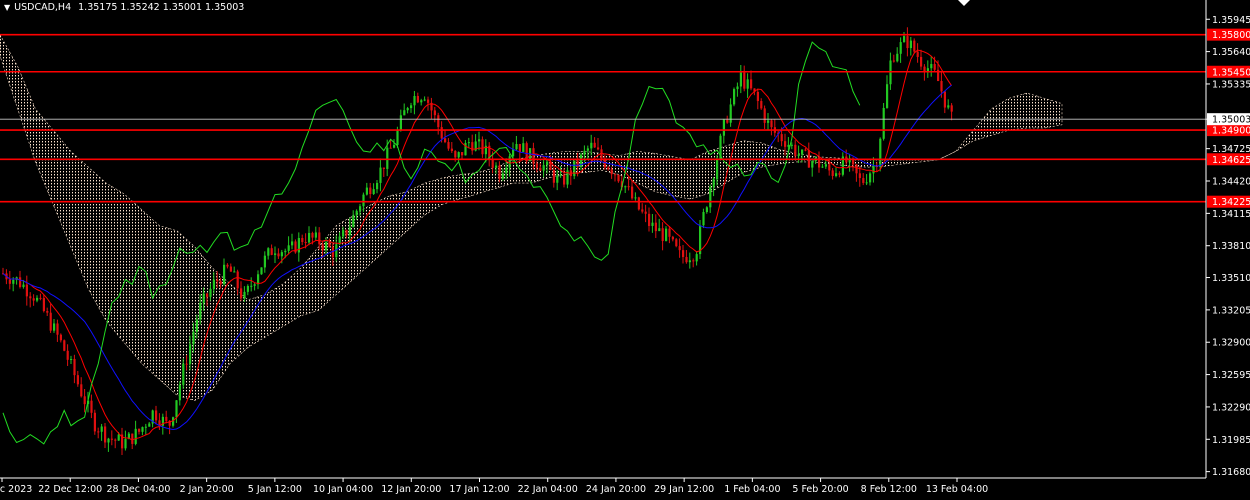  What do you see at coordinates (1231, 84) in the screenshot?
I see `price-tick-label: 1.35335` at bounding box center [1231, 84].